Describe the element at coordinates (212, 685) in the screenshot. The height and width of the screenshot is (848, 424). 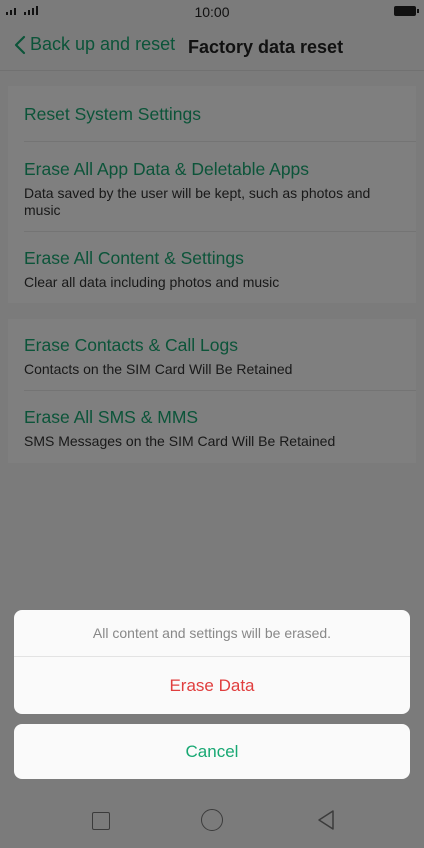
I see `erase-data-button: Erase Data` at that location.